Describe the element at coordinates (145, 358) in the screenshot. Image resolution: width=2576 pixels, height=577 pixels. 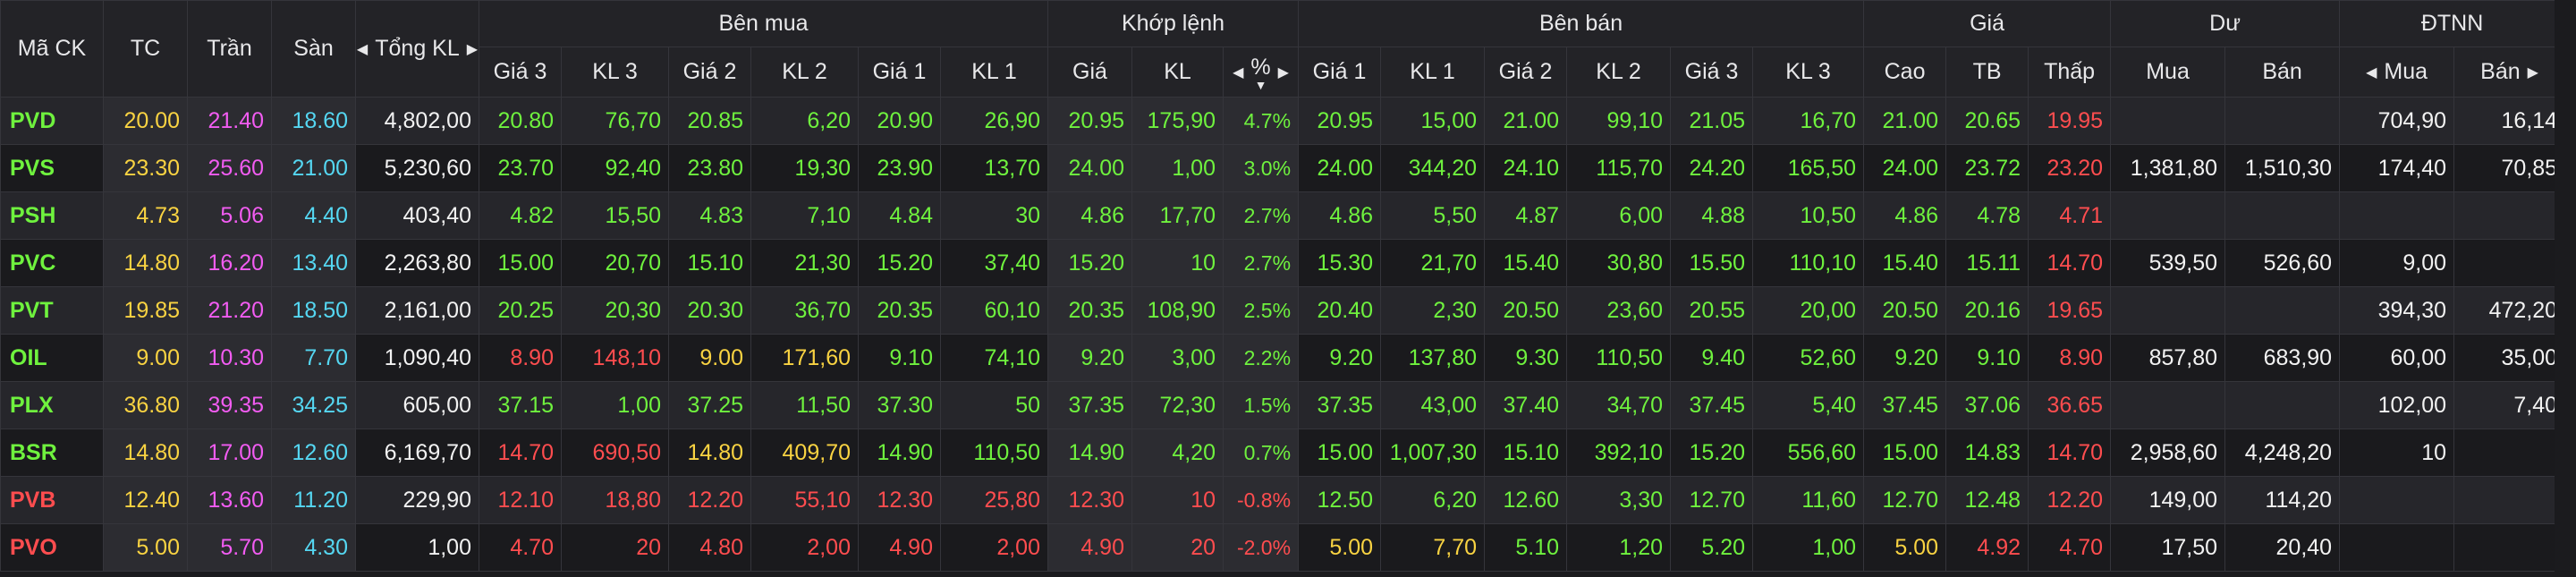
I see `ref-price-cell: 9.00` at that location.